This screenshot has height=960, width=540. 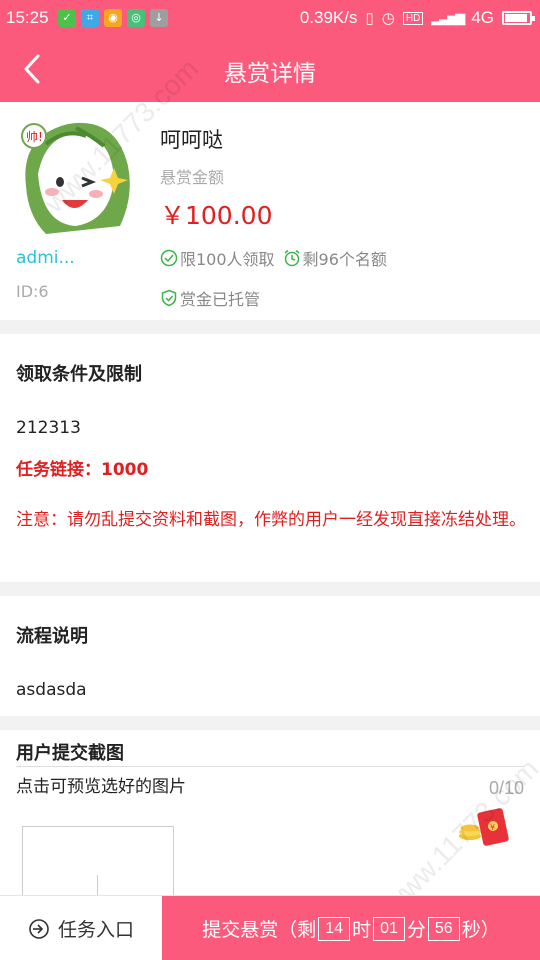 What do you see at coordinates (70, 753) in the screenshot?
I see `screenshots-title: 用户提交截图` at bounding box center [70, 753].